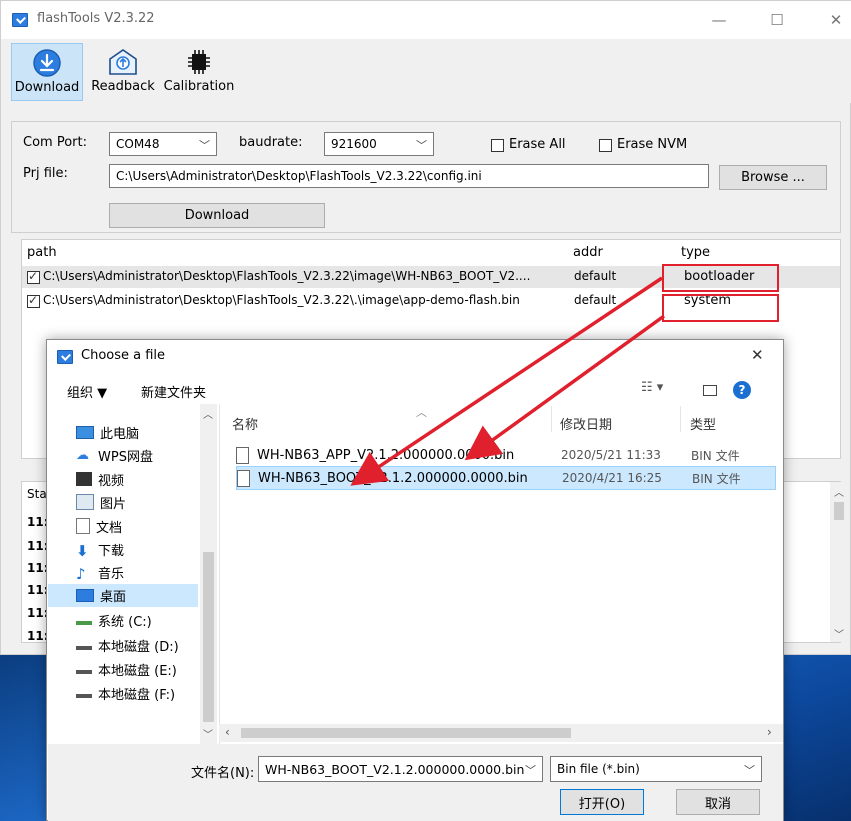  I want to click on baudrate-value: 921600, so click(354, 144).